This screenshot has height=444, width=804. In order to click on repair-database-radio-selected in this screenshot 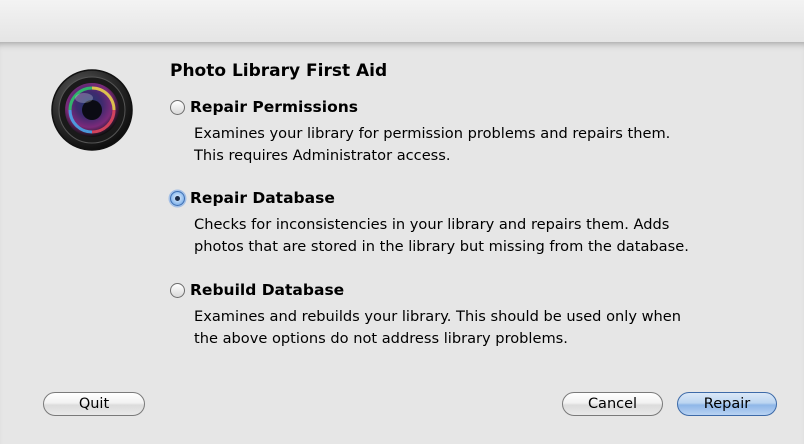, I will do `click(177, 198)`.